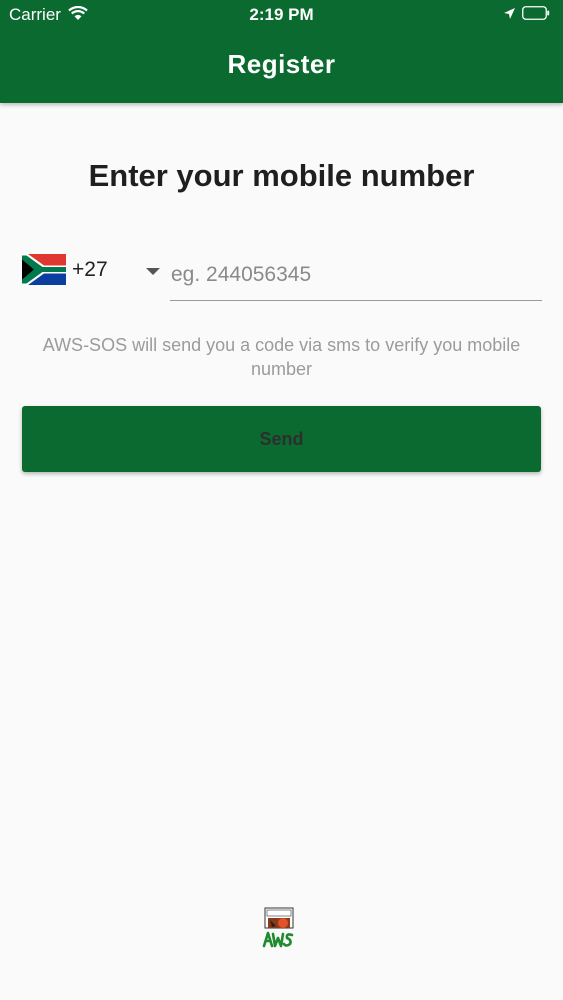 Image resolution: width=563 pixels, height=1000 pixels. Describe the element at coordinates (356, 275) in the screenshot. I see `phone-number-input` at that location.